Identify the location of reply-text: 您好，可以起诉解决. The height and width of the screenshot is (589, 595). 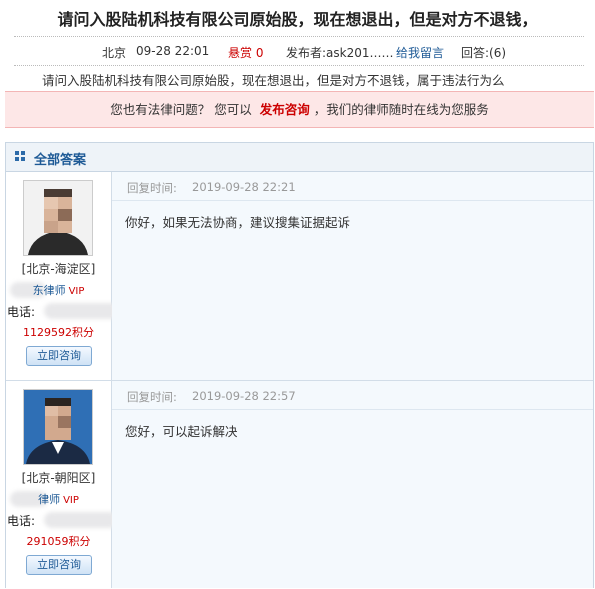
(181, 431).